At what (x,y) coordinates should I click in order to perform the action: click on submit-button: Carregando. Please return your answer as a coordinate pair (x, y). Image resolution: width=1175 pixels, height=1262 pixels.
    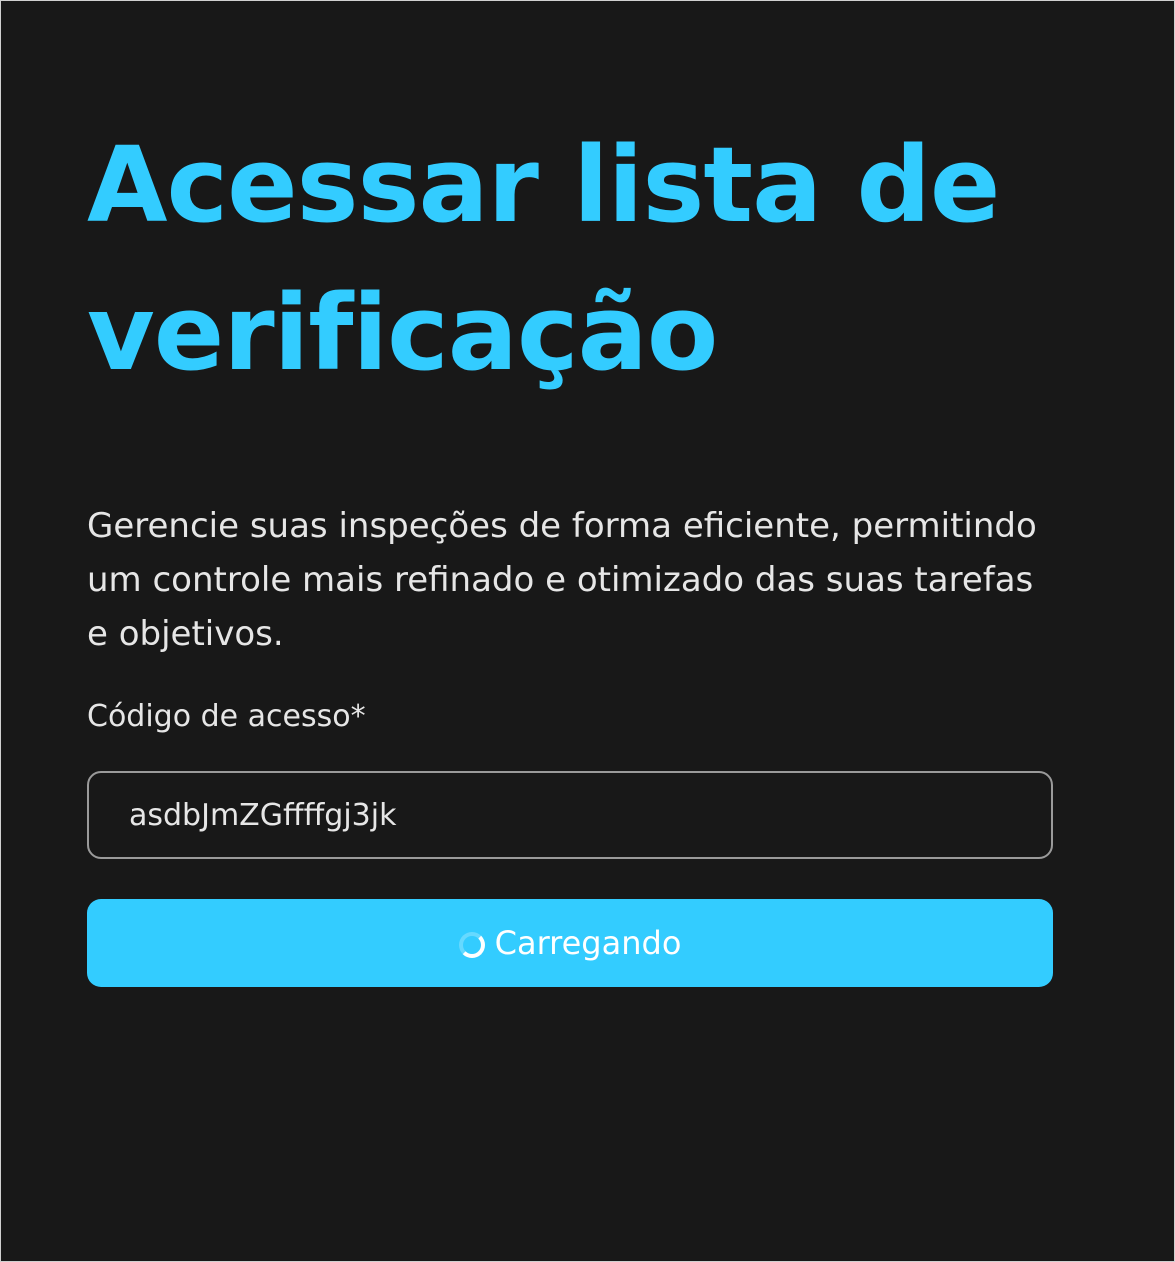
    Looking at the image, I should click on (570, 943).